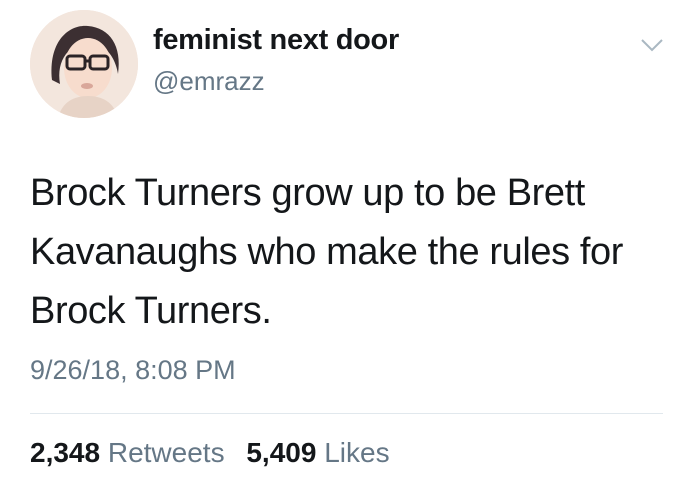 The height and width of the screenshot is (495, 690). I want to click on divider, so click(346, 413).